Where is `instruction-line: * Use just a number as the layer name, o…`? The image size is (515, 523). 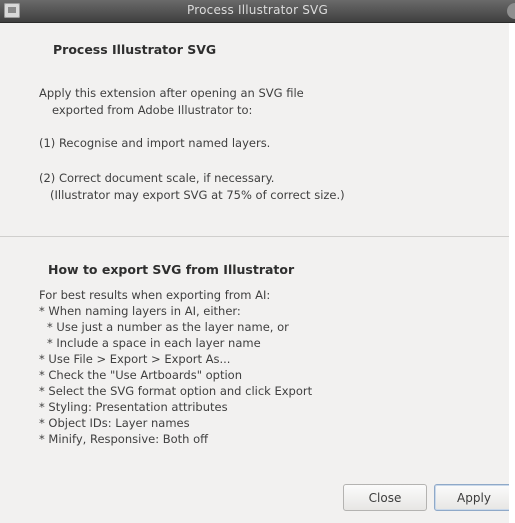
instruction-line: * Use just a number as the layer name, o… is located at coordinates (168, 327).